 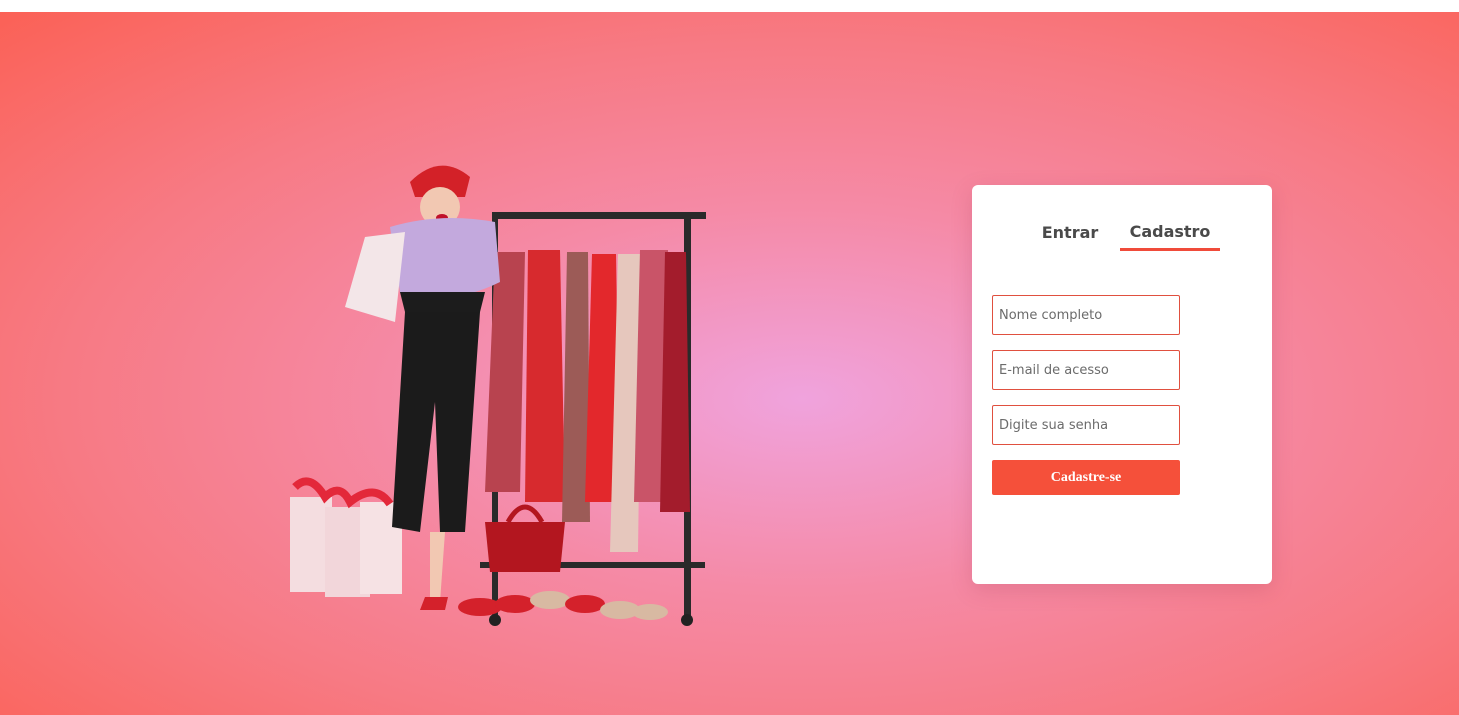 I want to click on signup-card: Entrar Cadastro Cadastre-se, so click(x=1122, y=384).